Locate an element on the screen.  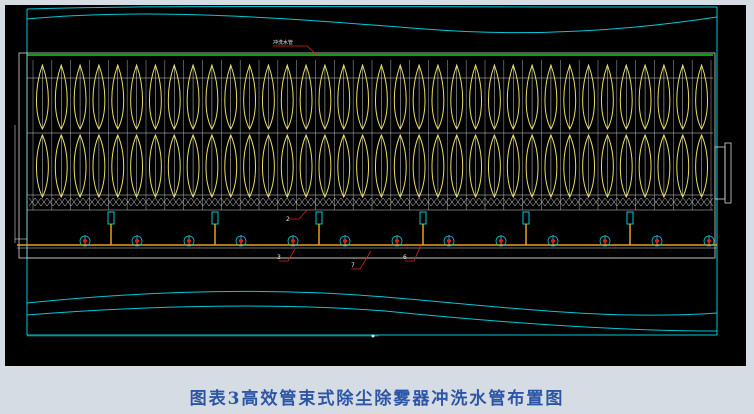
duct-bottom-wave-lower is located at coordinates (372, 318).